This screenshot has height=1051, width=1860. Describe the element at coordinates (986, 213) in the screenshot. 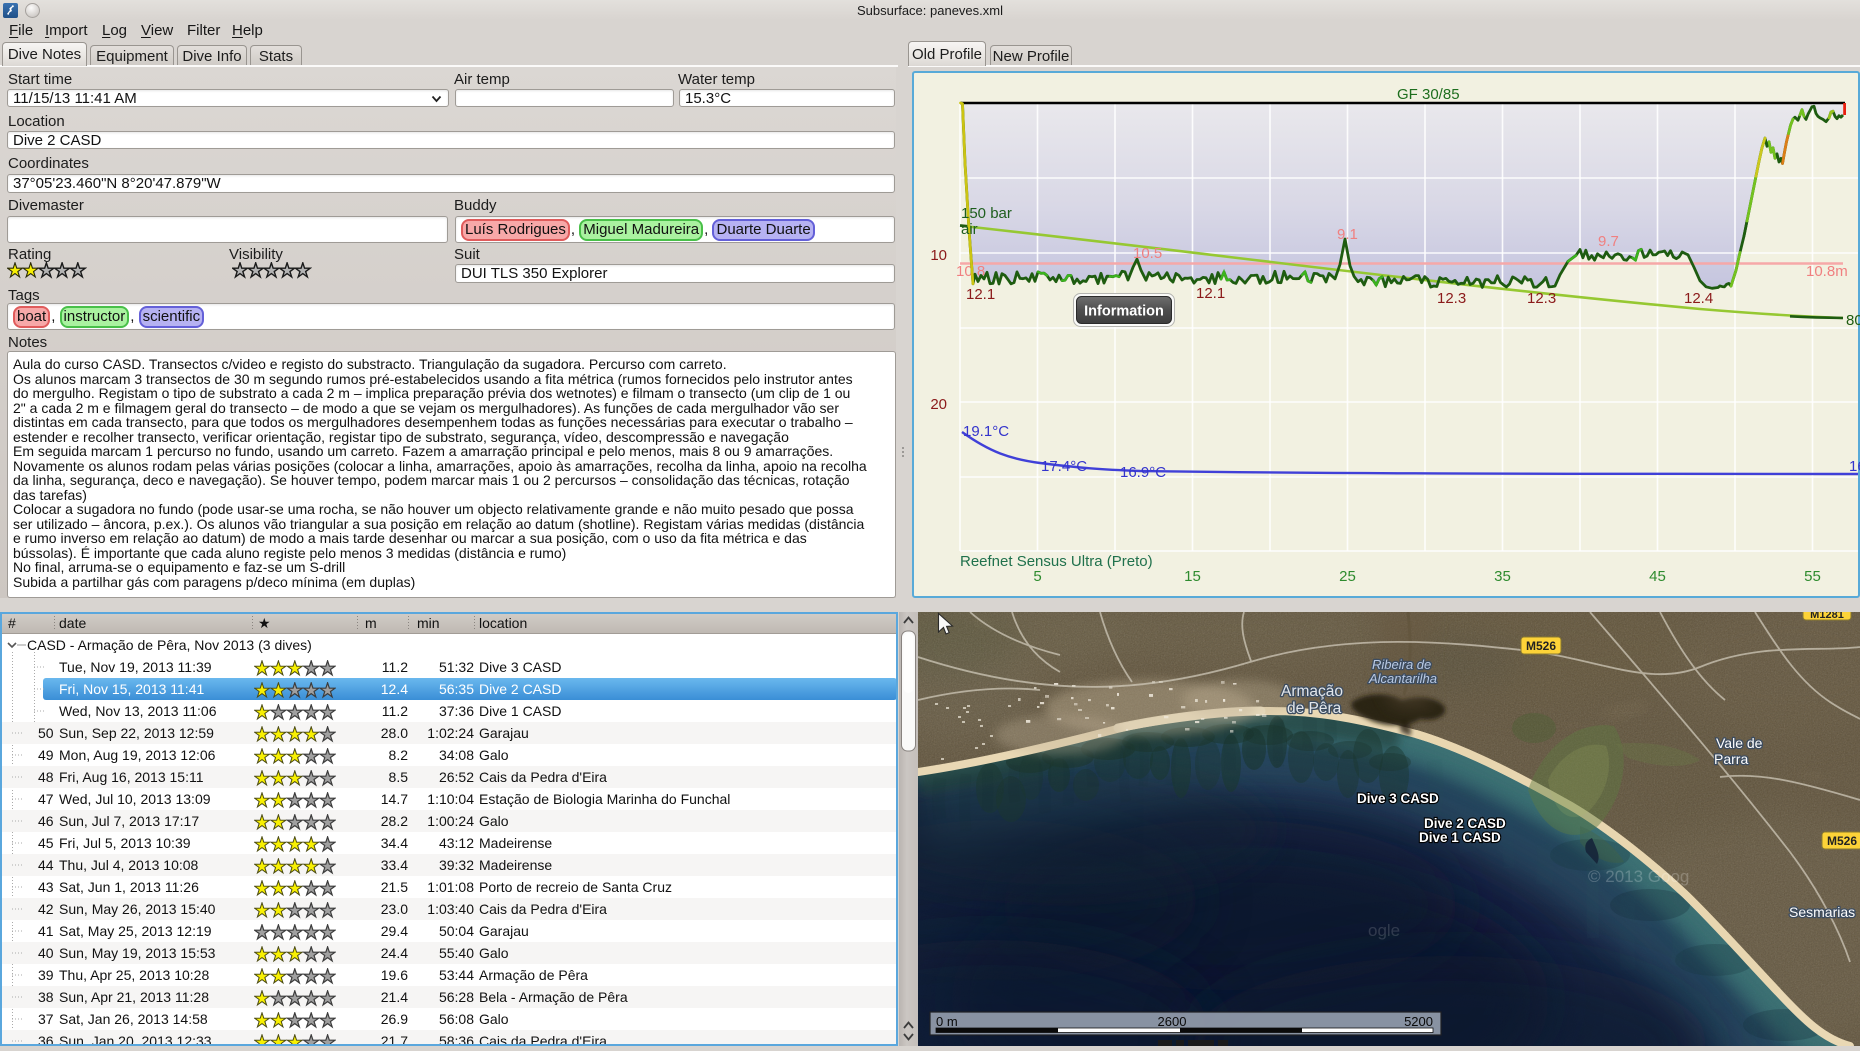

I see `svg-text: 150 bar` at that location.